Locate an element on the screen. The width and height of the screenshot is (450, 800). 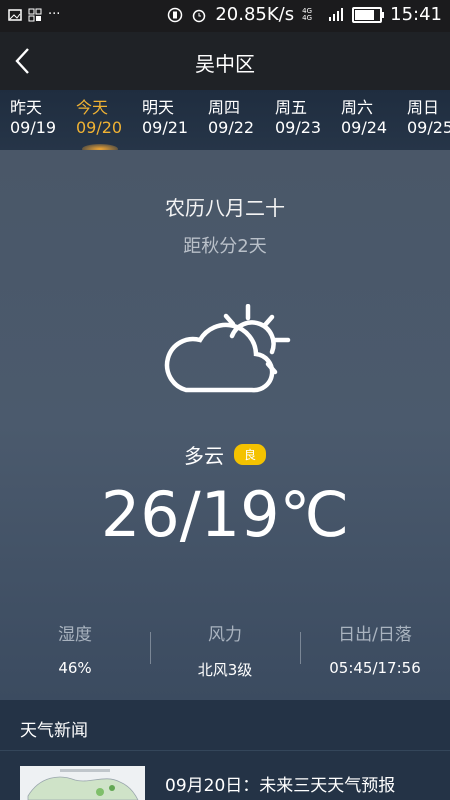
lunar-date: 农历八月二十 is located at coordinates (225, 208).